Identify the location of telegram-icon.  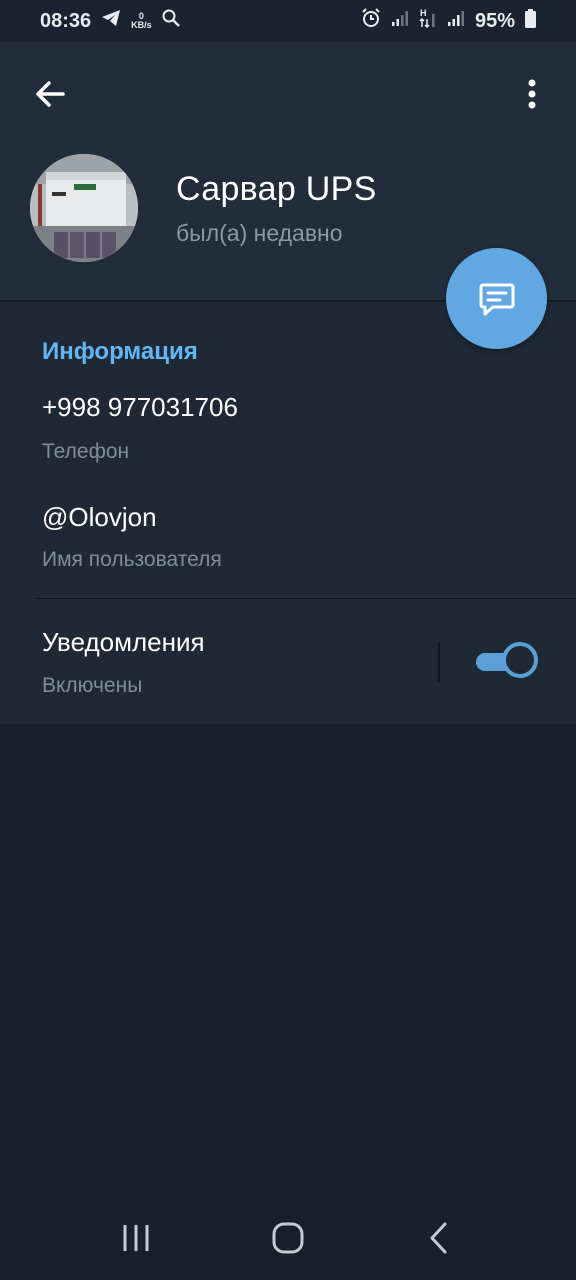
(111, 21).